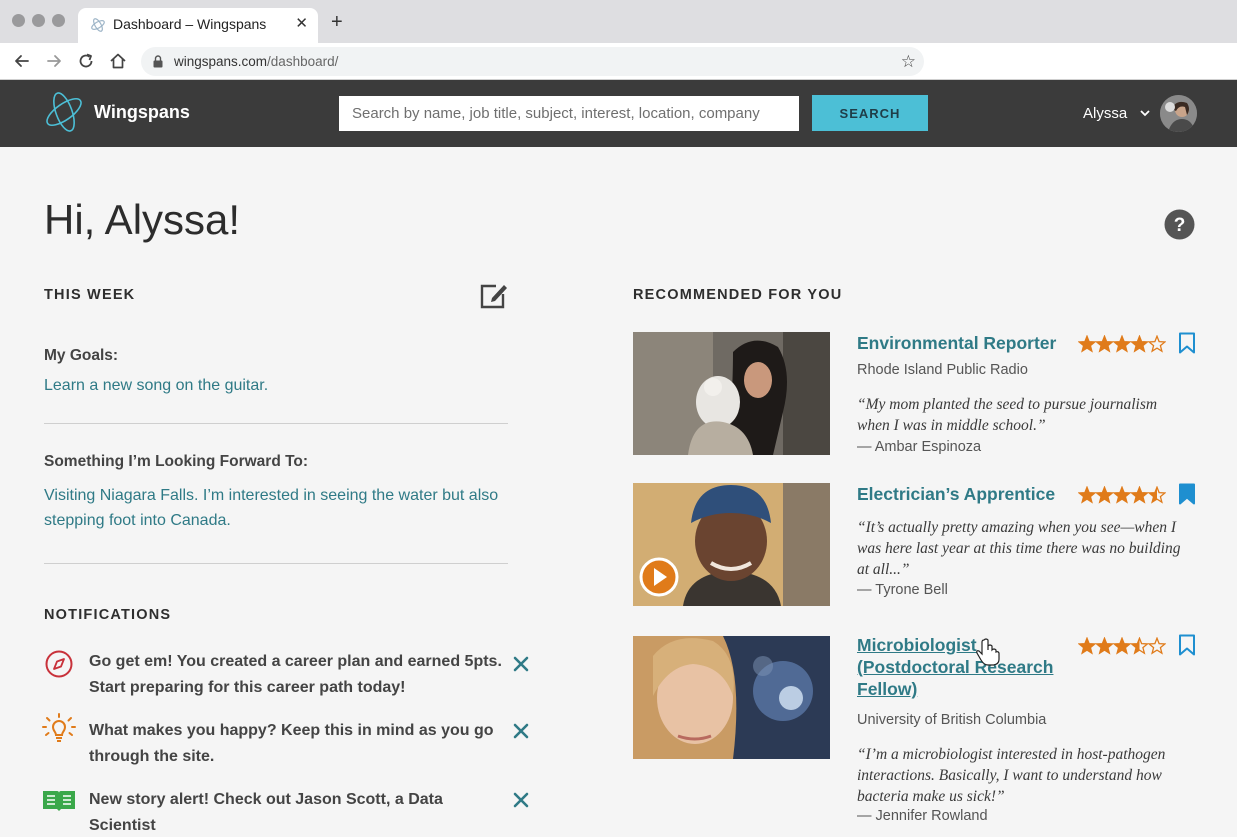  I want to click on notifications-heading: NOTIFICATIONS, so click(108, 615).